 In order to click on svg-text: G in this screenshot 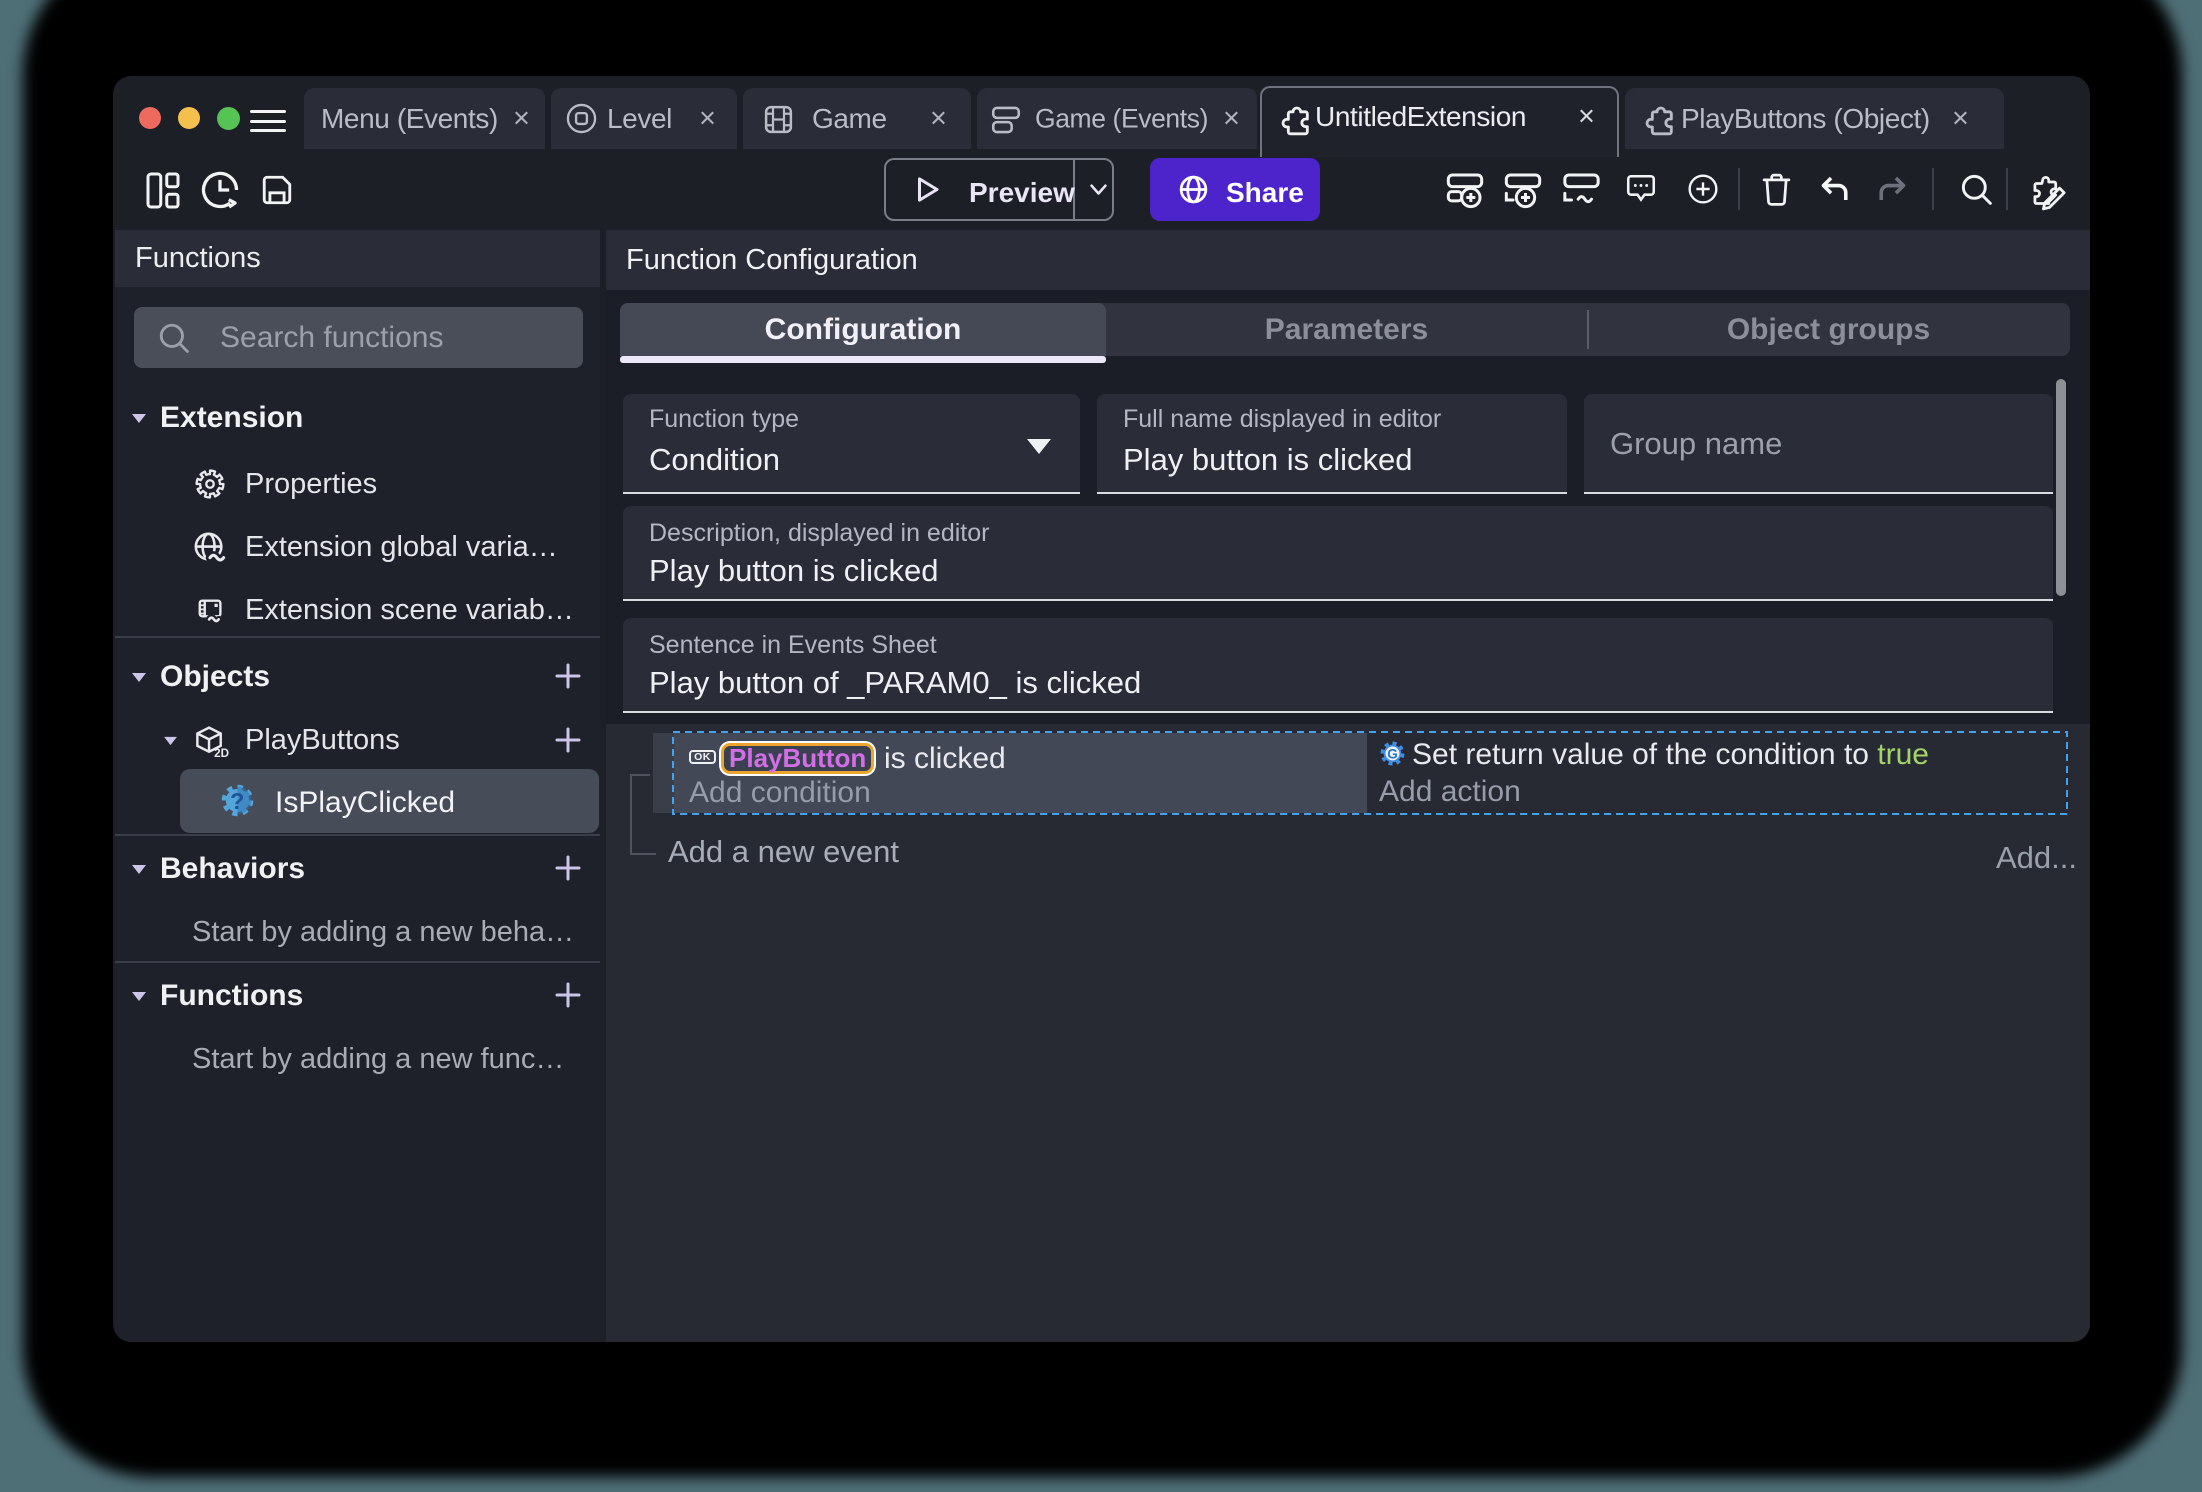, I will do `click(1392, 753)`.